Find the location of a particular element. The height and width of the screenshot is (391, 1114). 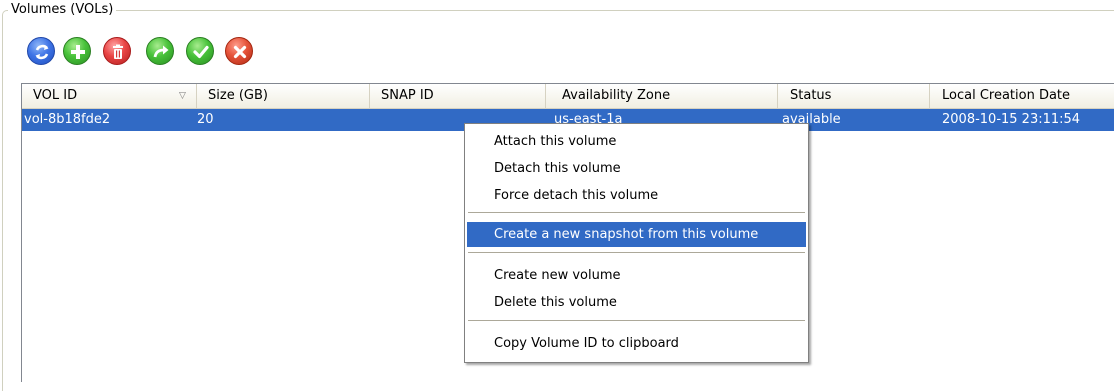

cancel-button is located at coordinates (239, 51).